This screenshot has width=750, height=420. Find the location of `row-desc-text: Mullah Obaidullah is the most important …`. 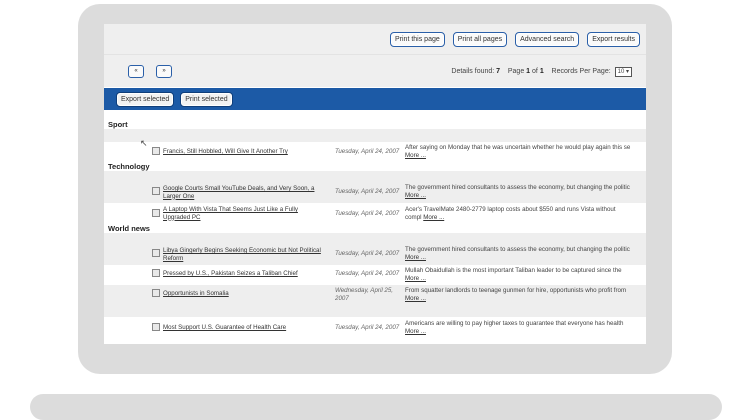

row-desc-text: Mullah Obaidullah is the most important … is located at coordinates (513, 270).